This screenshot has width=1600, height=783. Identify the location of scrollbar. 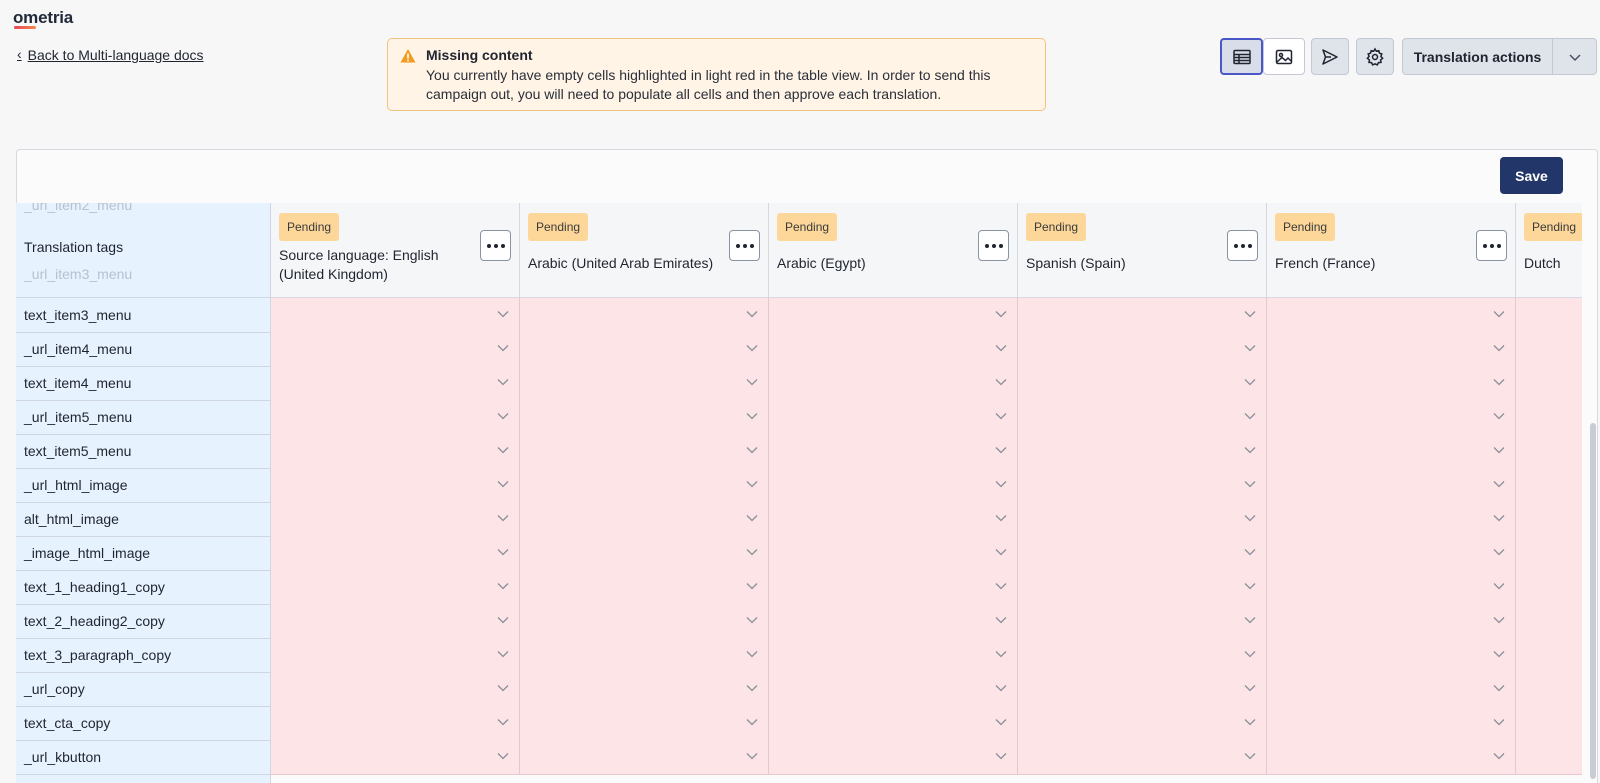
(1593, 601).